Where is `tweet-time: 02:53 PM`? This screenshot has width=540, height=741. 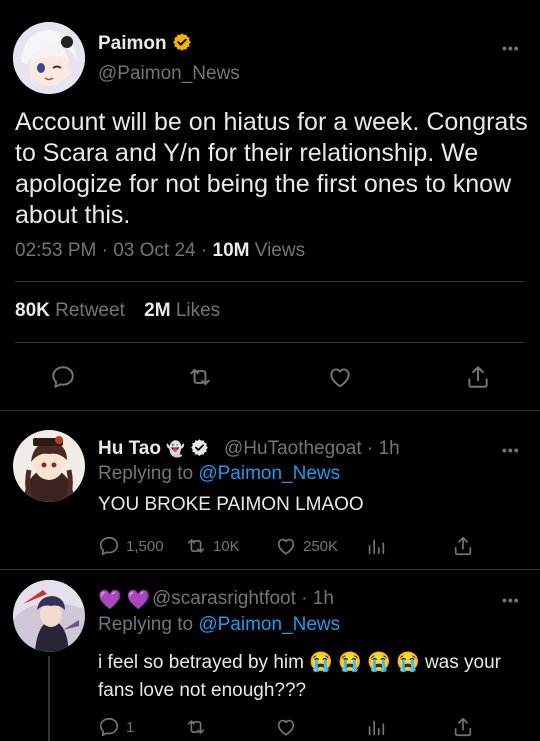 tweet-time: 02:53 PM is located at coordinates (55, 250).